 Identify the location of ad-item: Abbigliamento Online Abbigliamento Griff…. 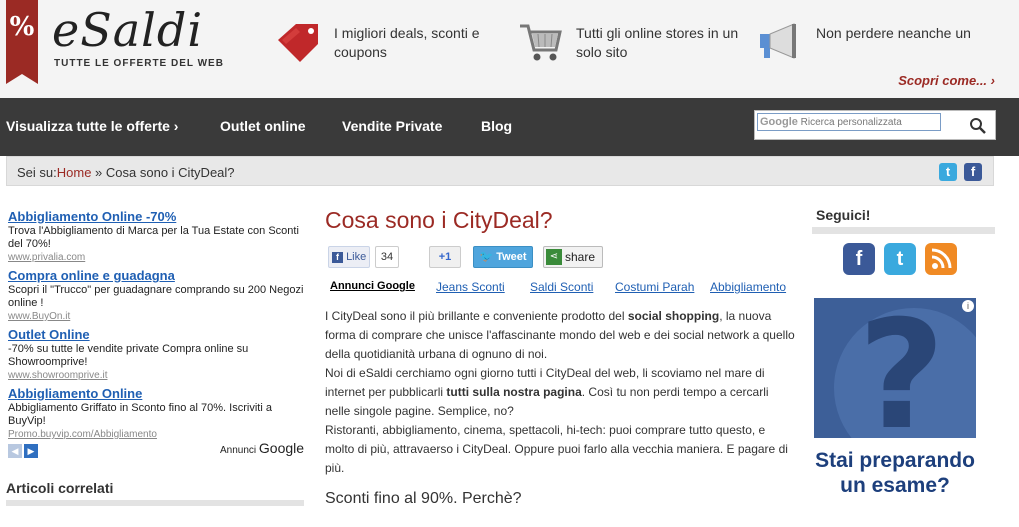
(157, 413).